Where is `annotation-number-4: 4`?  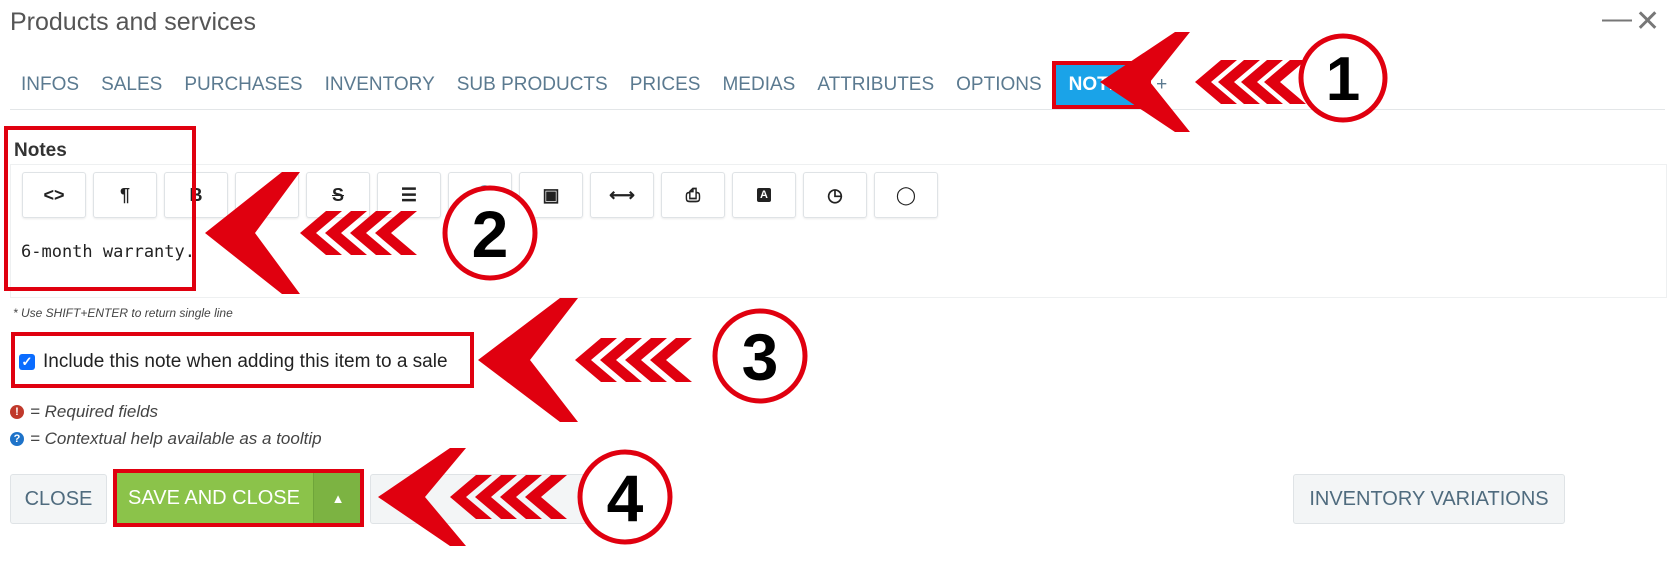
annotation-number-4: 4 is located at coordinates (625, 497).